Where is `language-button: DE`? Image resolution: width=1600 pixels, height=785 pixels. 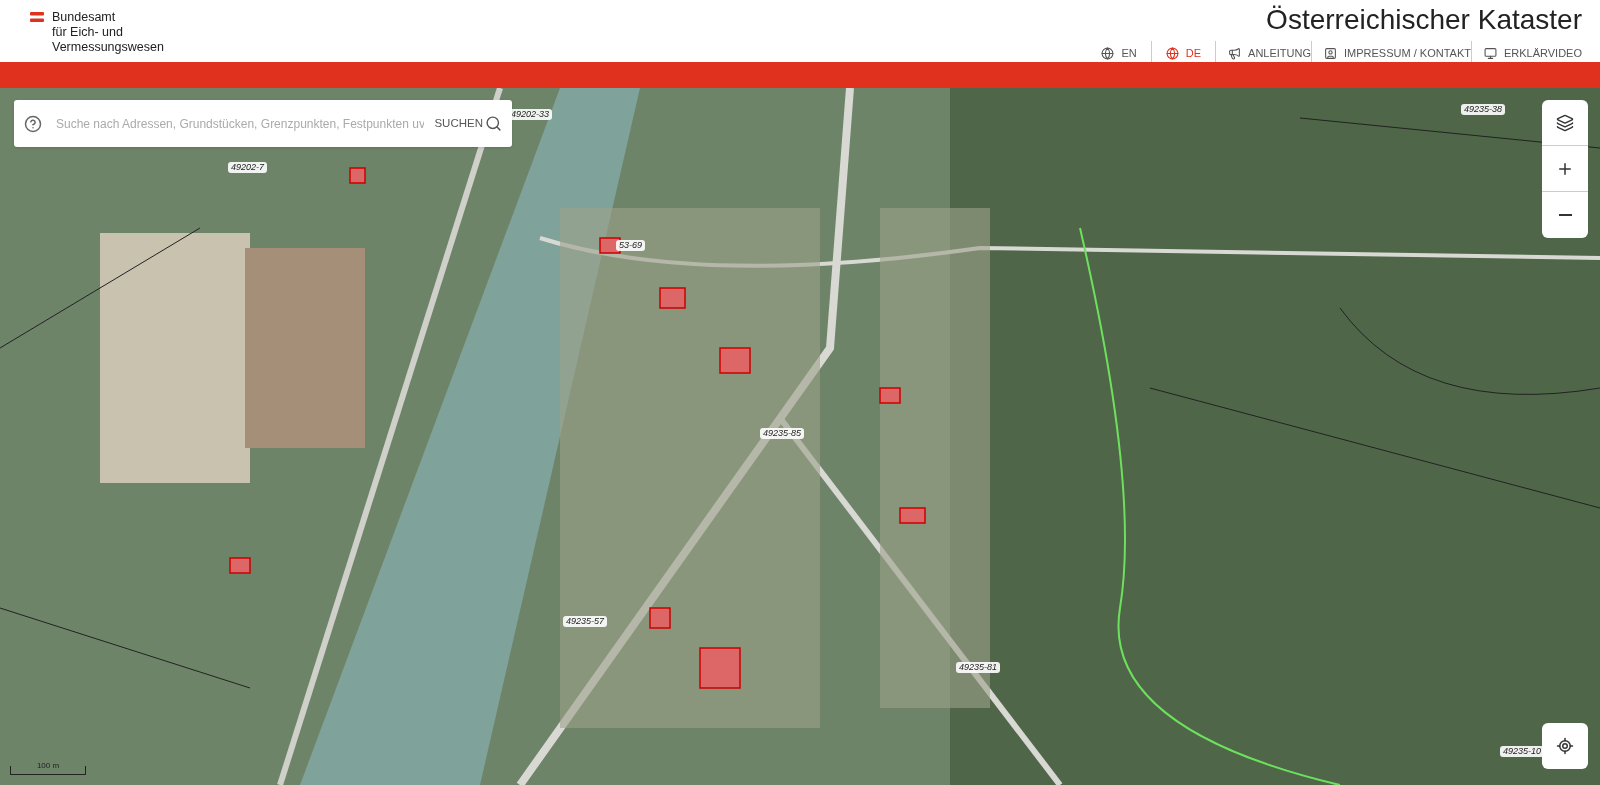
language-button: DE is located at coordinates (1183, 53).